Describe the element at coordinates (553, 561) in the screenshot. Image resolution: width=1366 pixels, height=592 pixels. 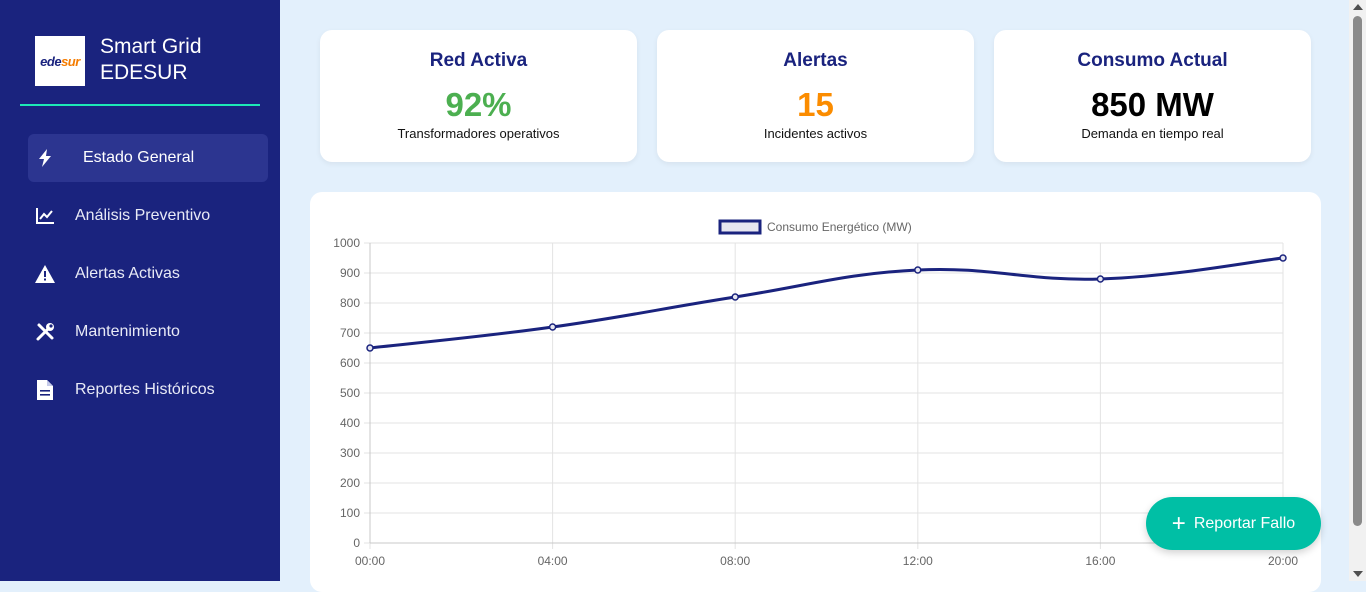
I see `x-tick-label: 04:00` at that location.